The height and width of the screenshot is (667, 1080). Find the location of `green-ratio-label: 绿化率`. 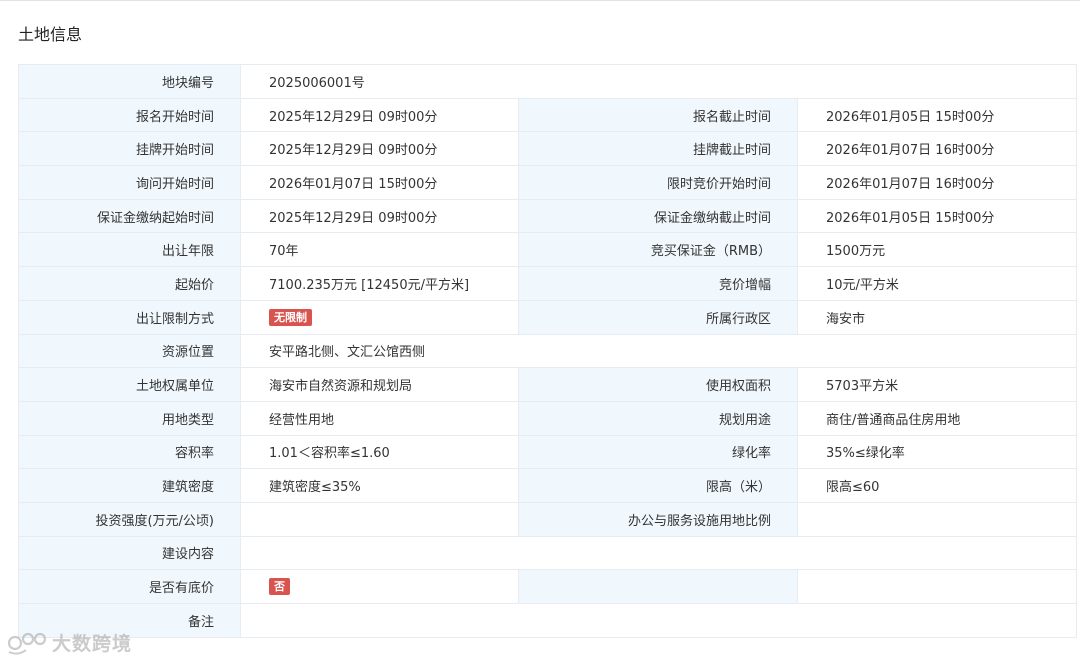

green-ratio-label: 绿化率 is located at coordinates (658, 452).